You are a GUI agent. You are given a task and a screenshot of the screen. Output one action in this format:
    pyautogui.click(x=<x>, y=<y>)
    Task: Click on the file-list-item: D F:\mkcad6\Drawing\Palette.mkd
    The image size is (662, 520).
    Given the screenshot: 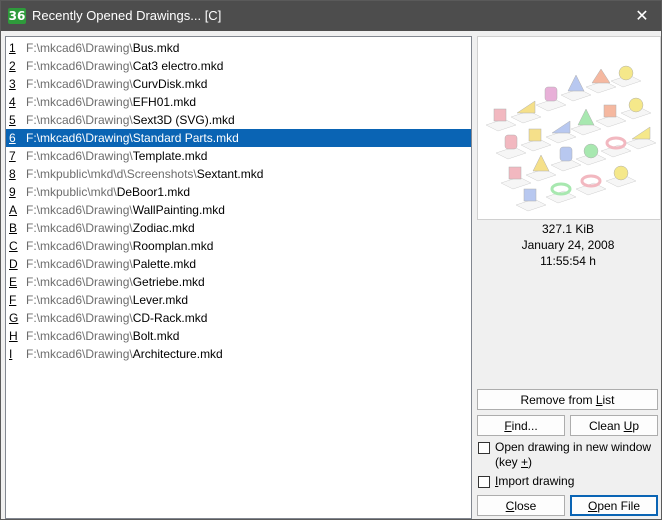 What is the action you would take?
    pyautogui.click(x=238, y=264)
    